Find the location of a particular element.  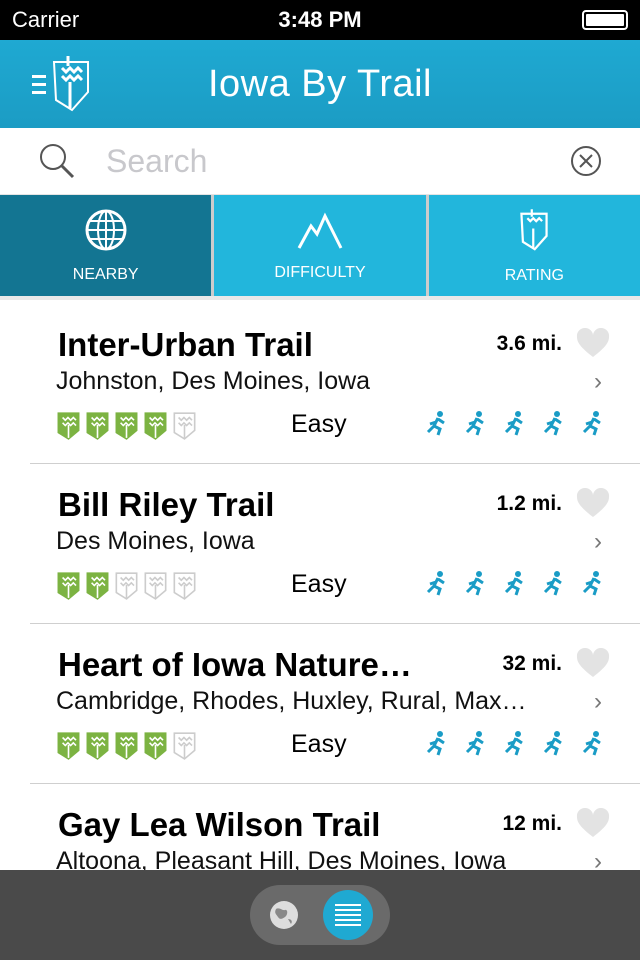

map-view-button is located at coordinates (284, 915).